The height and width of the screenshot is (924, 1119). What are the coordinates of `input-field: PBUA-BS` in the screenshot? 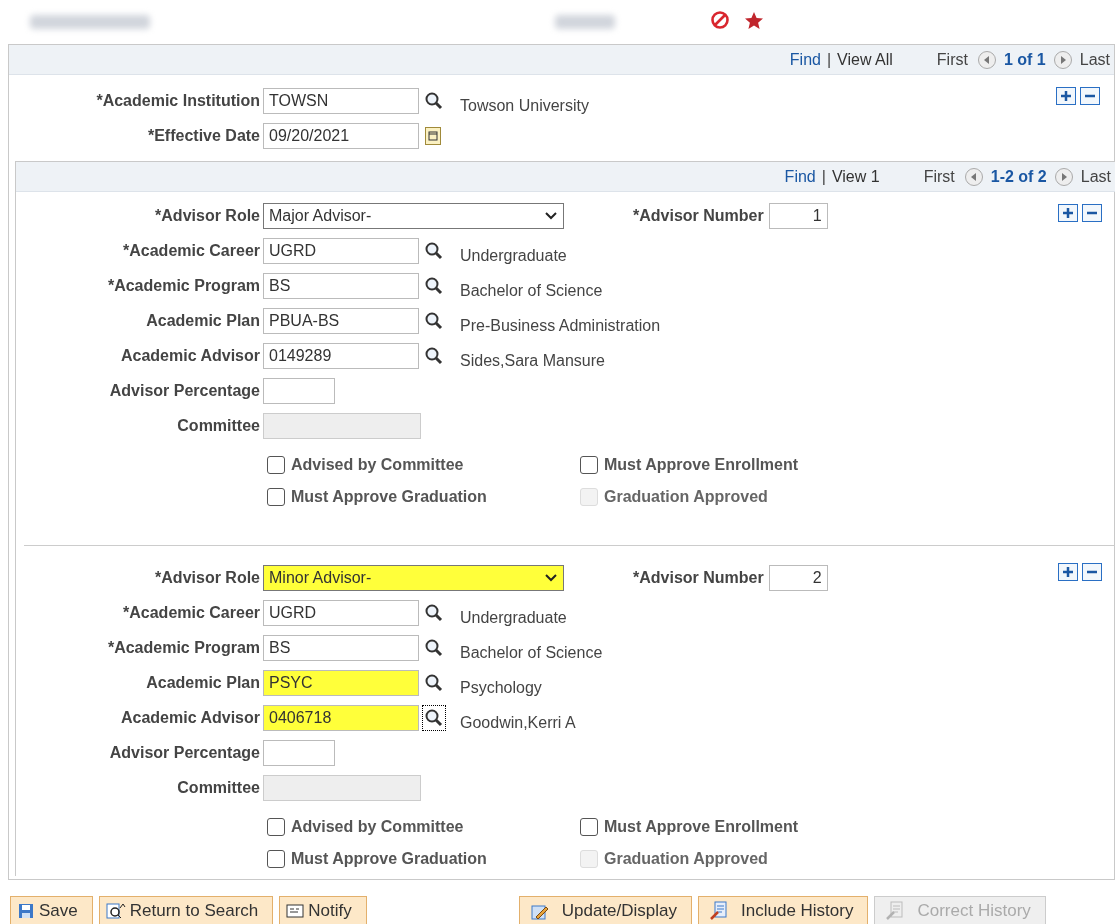 It's located at (341, 320).